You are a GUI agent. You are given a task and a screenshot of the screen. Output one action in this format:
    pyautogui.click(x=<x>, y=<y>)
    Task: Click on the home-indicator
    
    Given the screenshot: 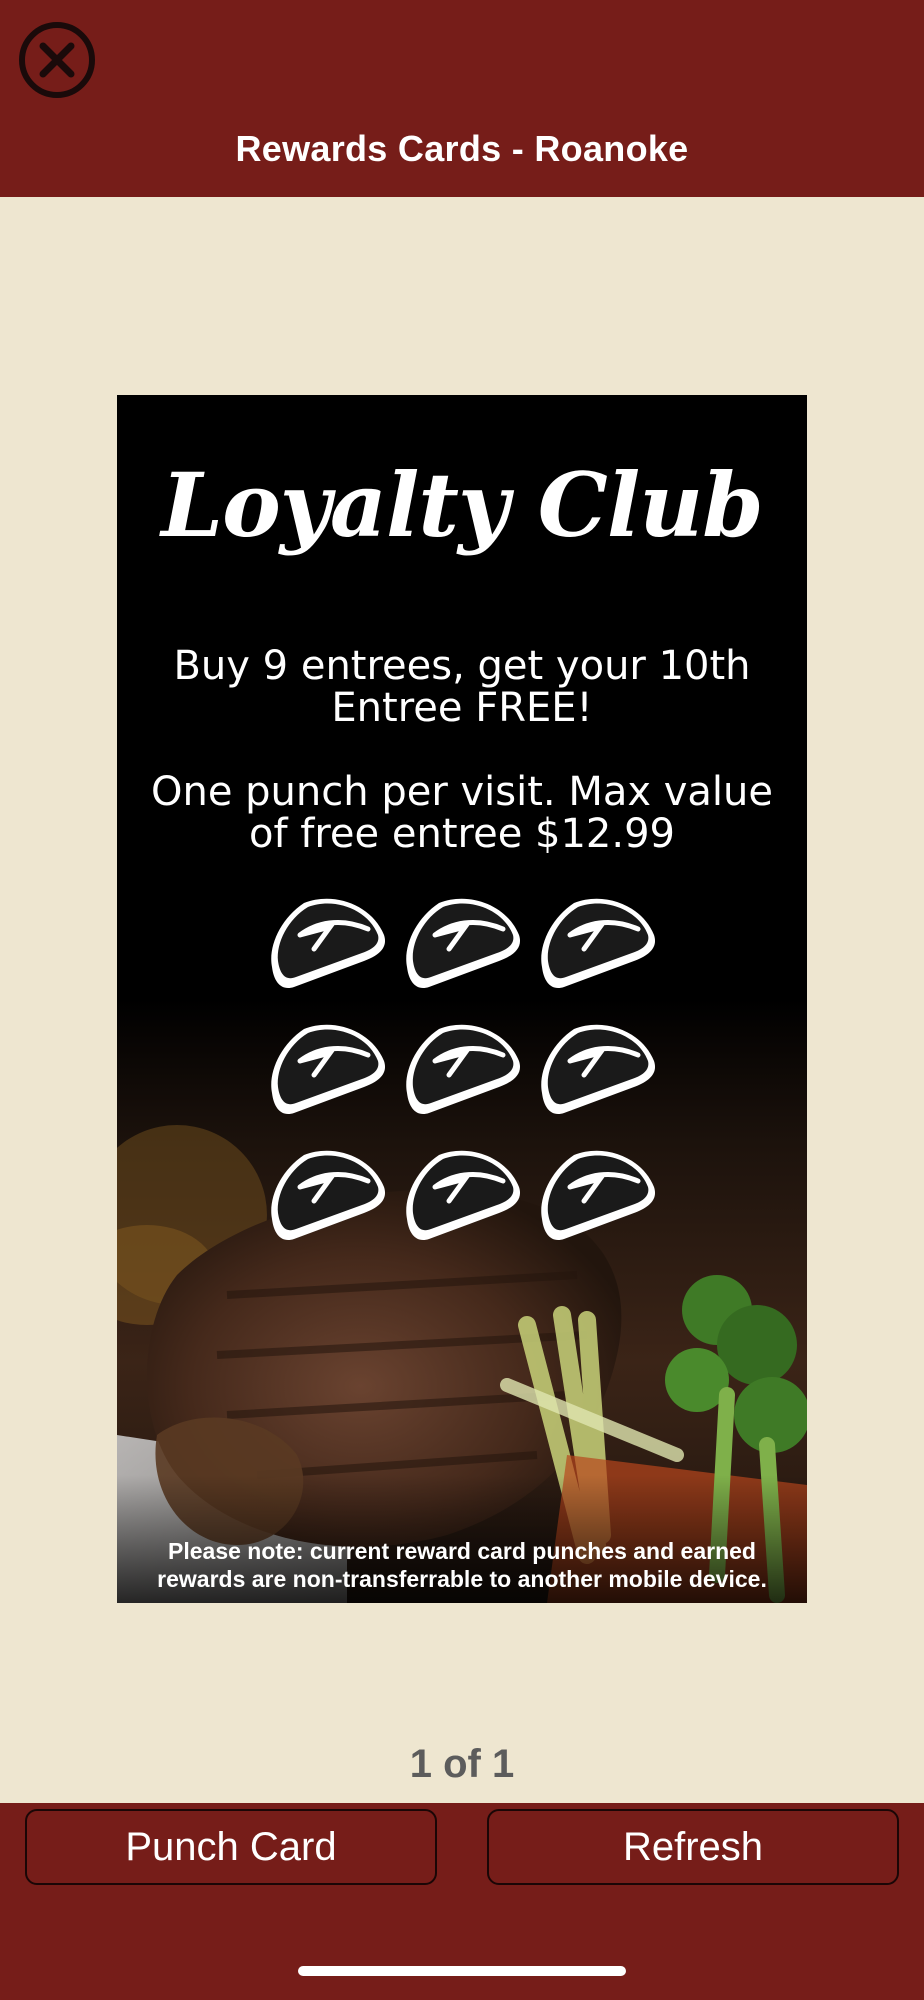 What is the action you would take?
    pyautogui.click(x=462, y=1971)
    